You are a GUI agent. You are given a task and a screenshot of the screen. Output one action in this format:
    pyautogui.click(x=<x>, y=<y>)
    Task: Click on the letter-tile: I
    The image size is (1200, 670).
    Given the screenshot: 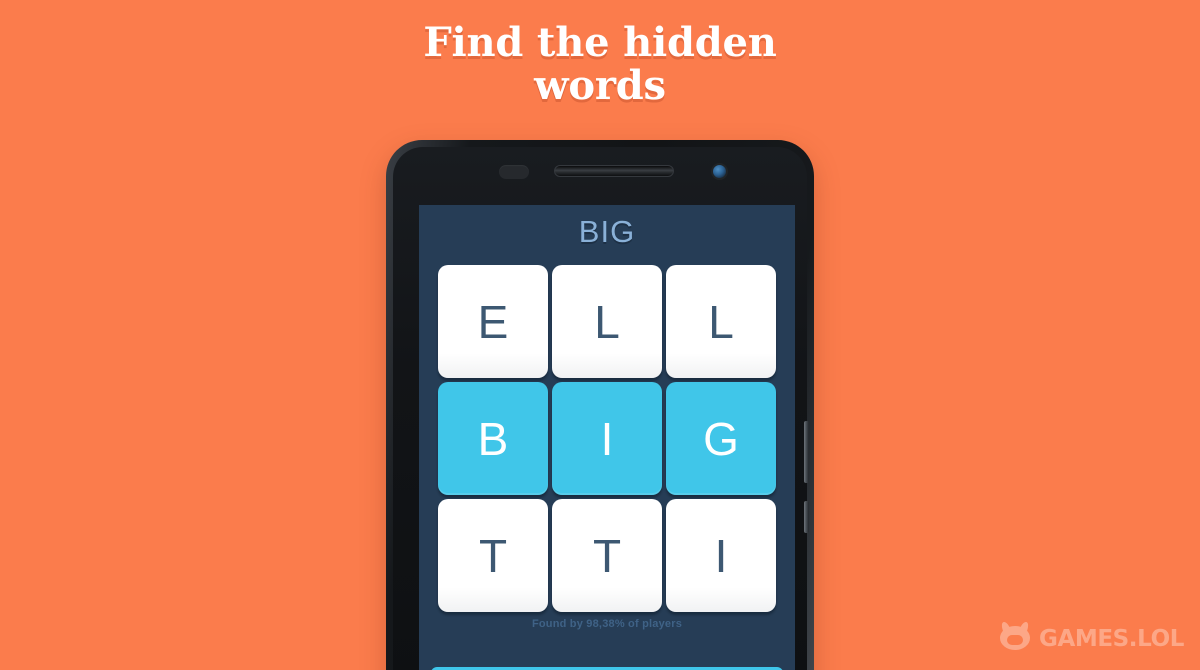 What is the action you would take?
    pyautogui.click(x=721, y=555)
    